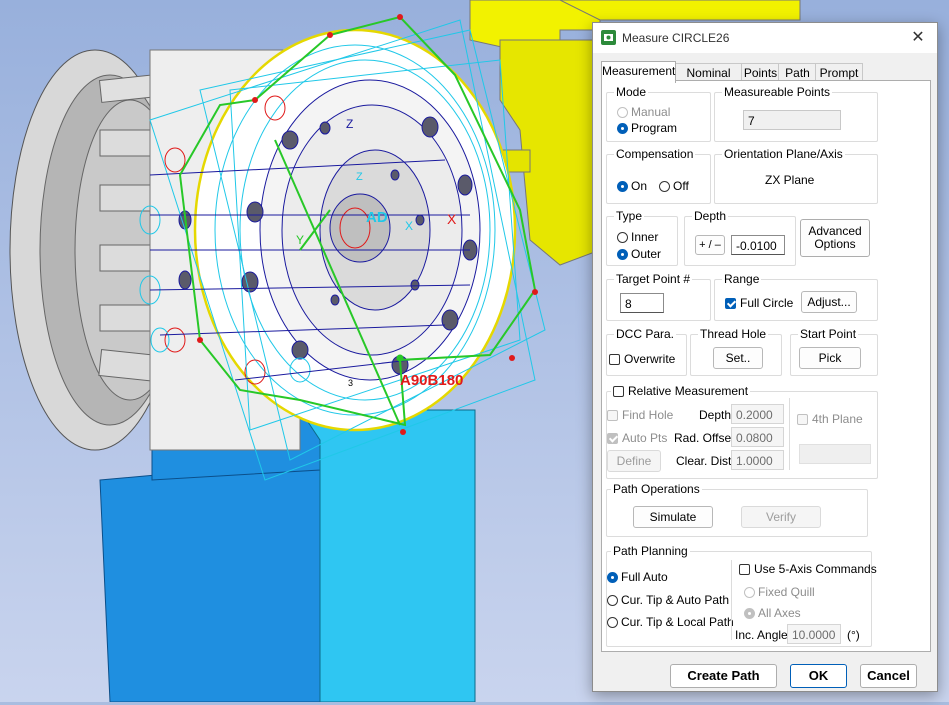  What do you see at coordinates (830, 419) in the screenshot?
I see `fourth-plane-checkbox: 4th Plane` at bounding box center [830, 419].